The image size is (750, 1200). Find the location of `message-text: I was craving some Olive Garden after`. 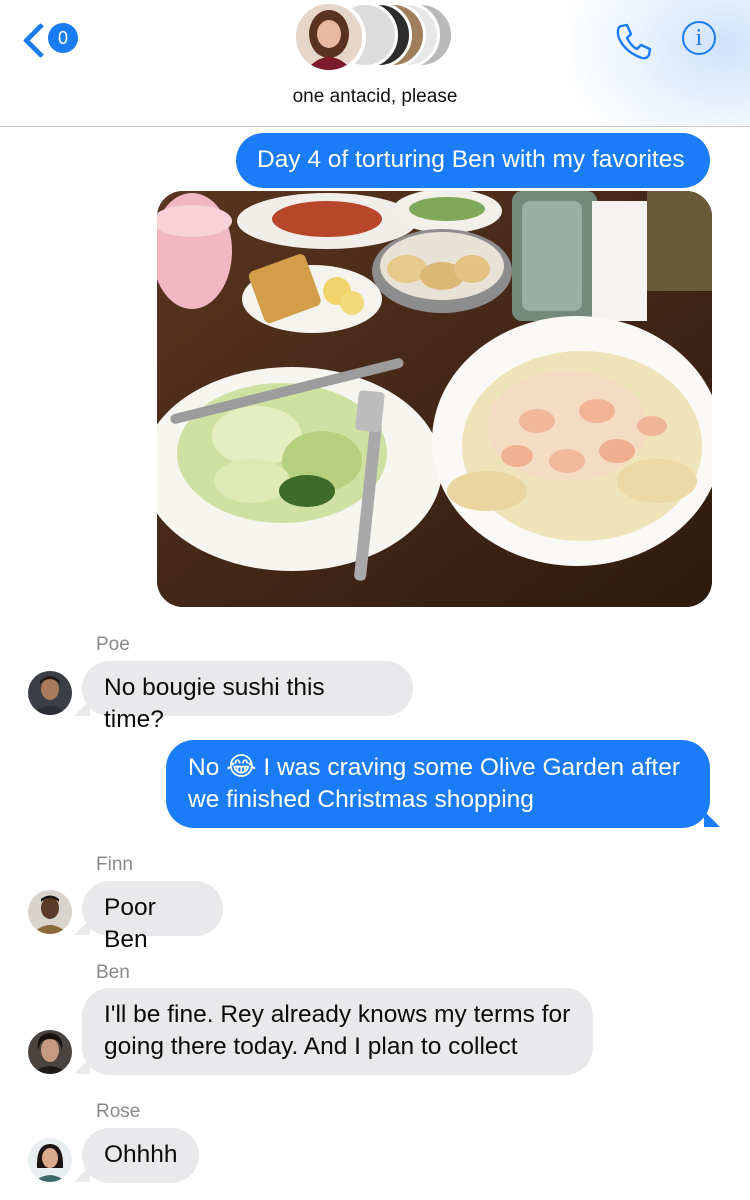

message-text: I was craving some Olive Garden after is located at coordinates (468, 767).